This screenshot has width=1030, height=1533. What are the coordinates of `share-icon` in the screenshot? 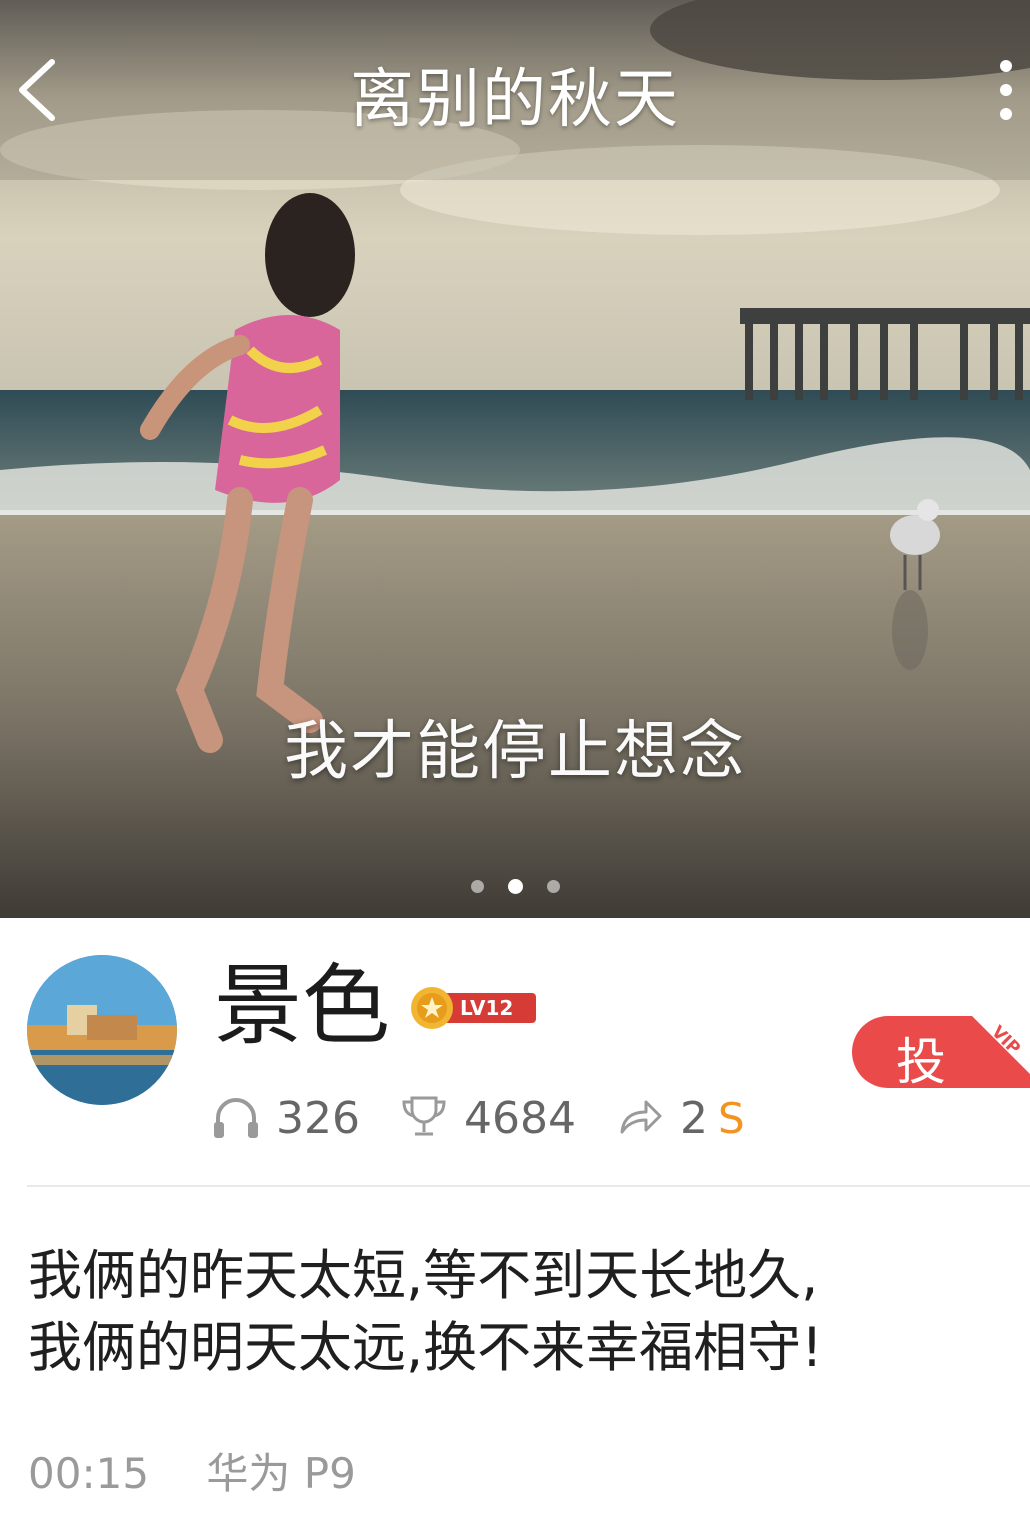 It's located at (641, 1117).